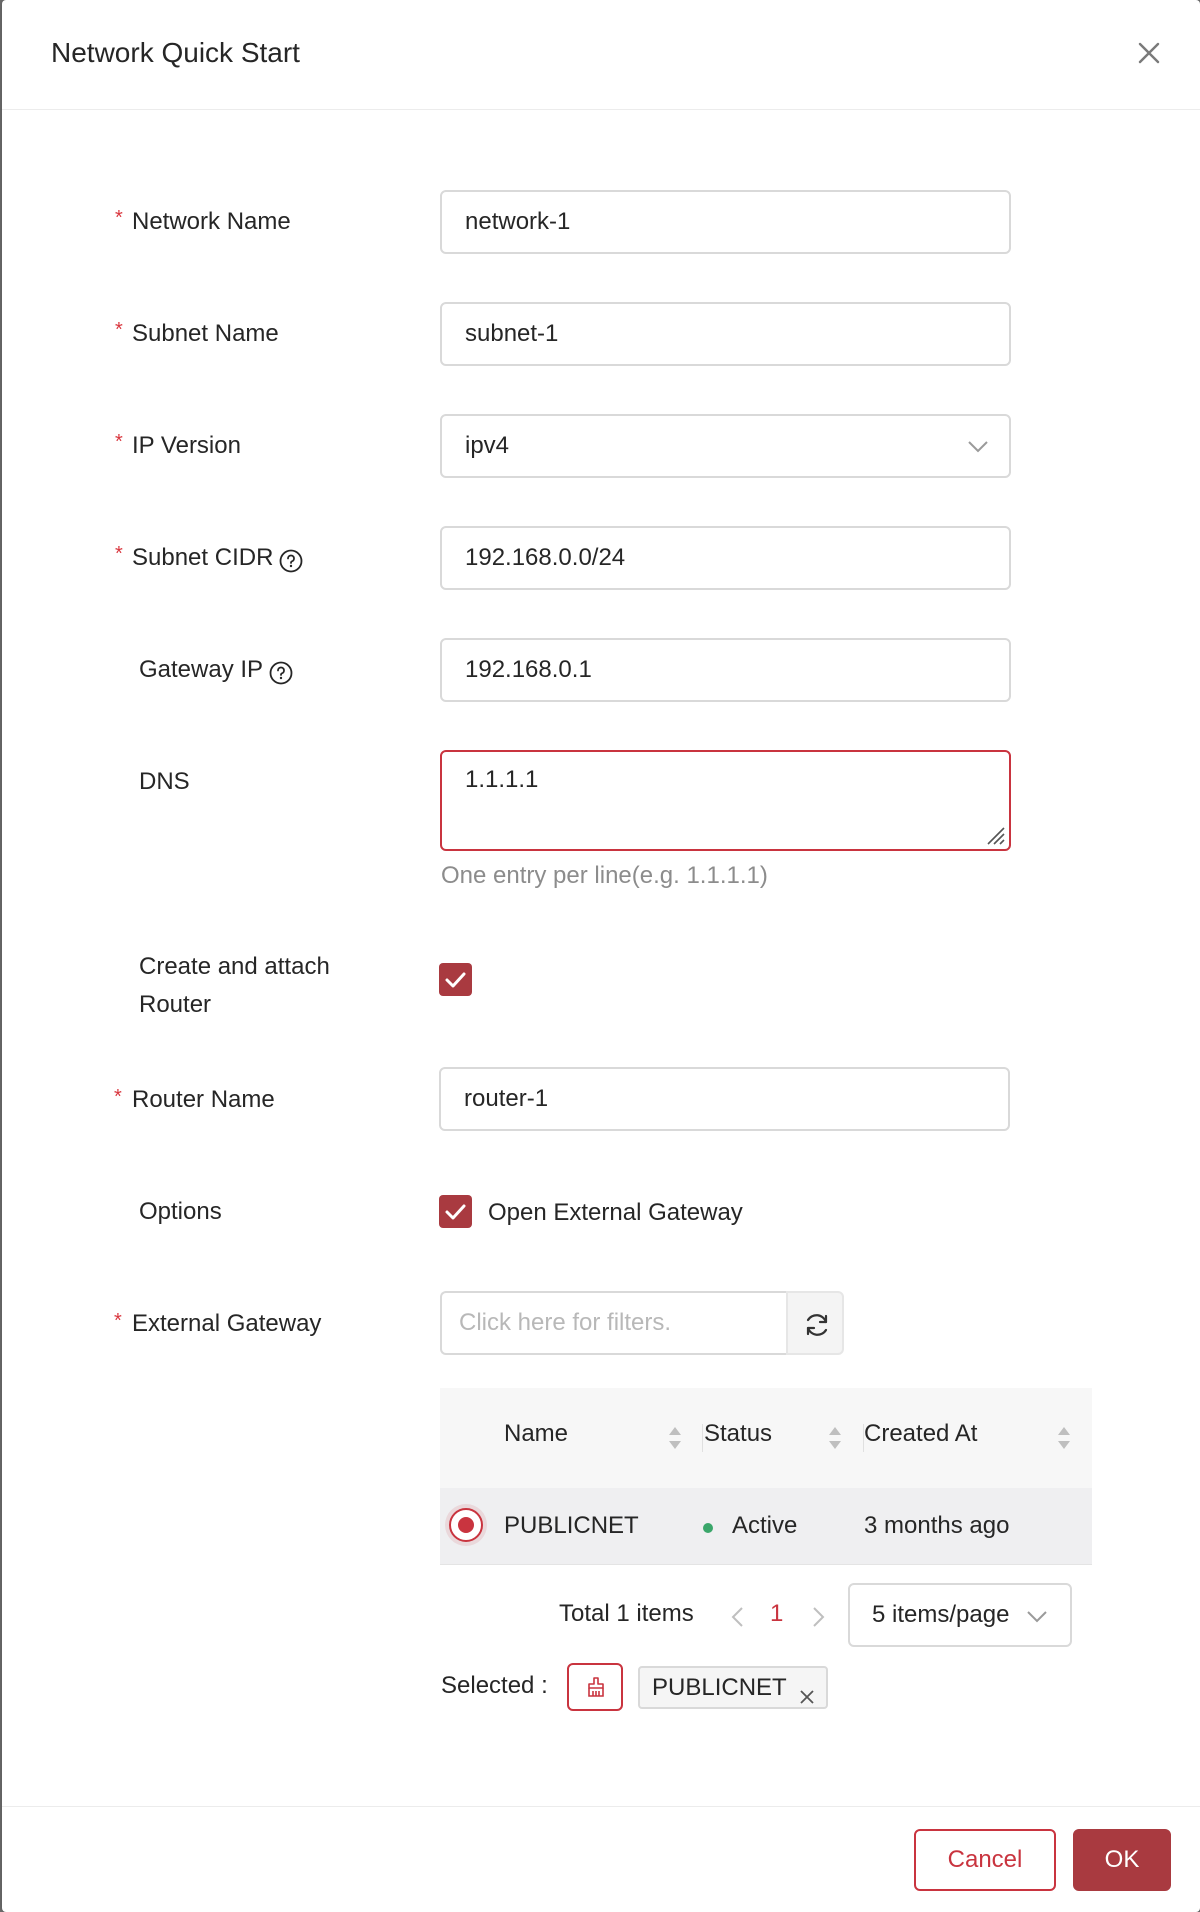  Describe the element at coordinates (776, 1614) in the screenshot. I see `pagination-page: 1` at that location.